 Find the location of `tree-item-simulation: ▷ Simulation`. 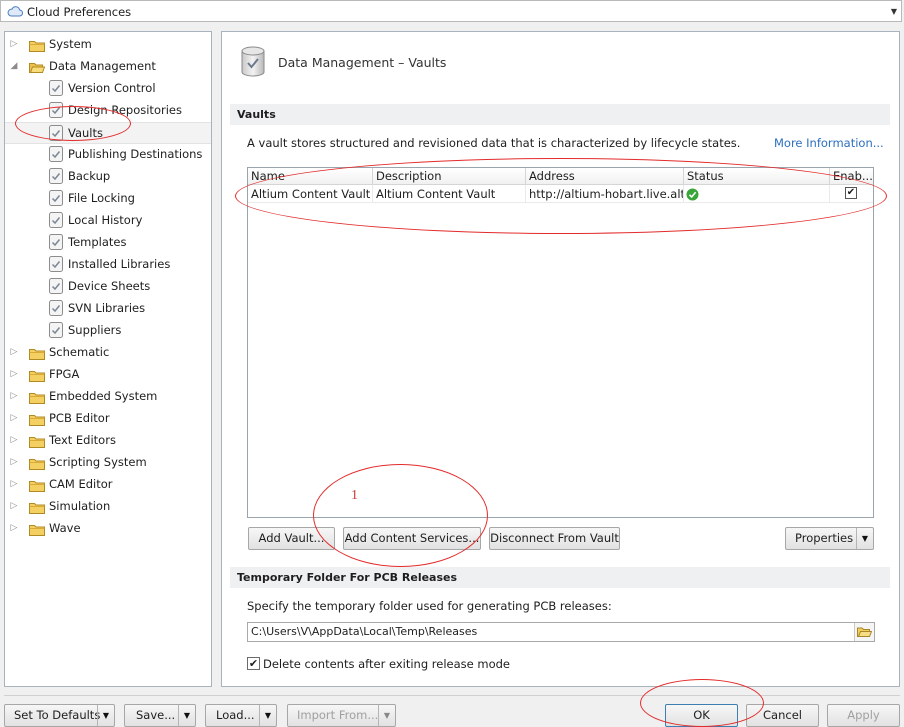

tree-item-simulation: ▷ Simulation is located at coordinates (108, 506).